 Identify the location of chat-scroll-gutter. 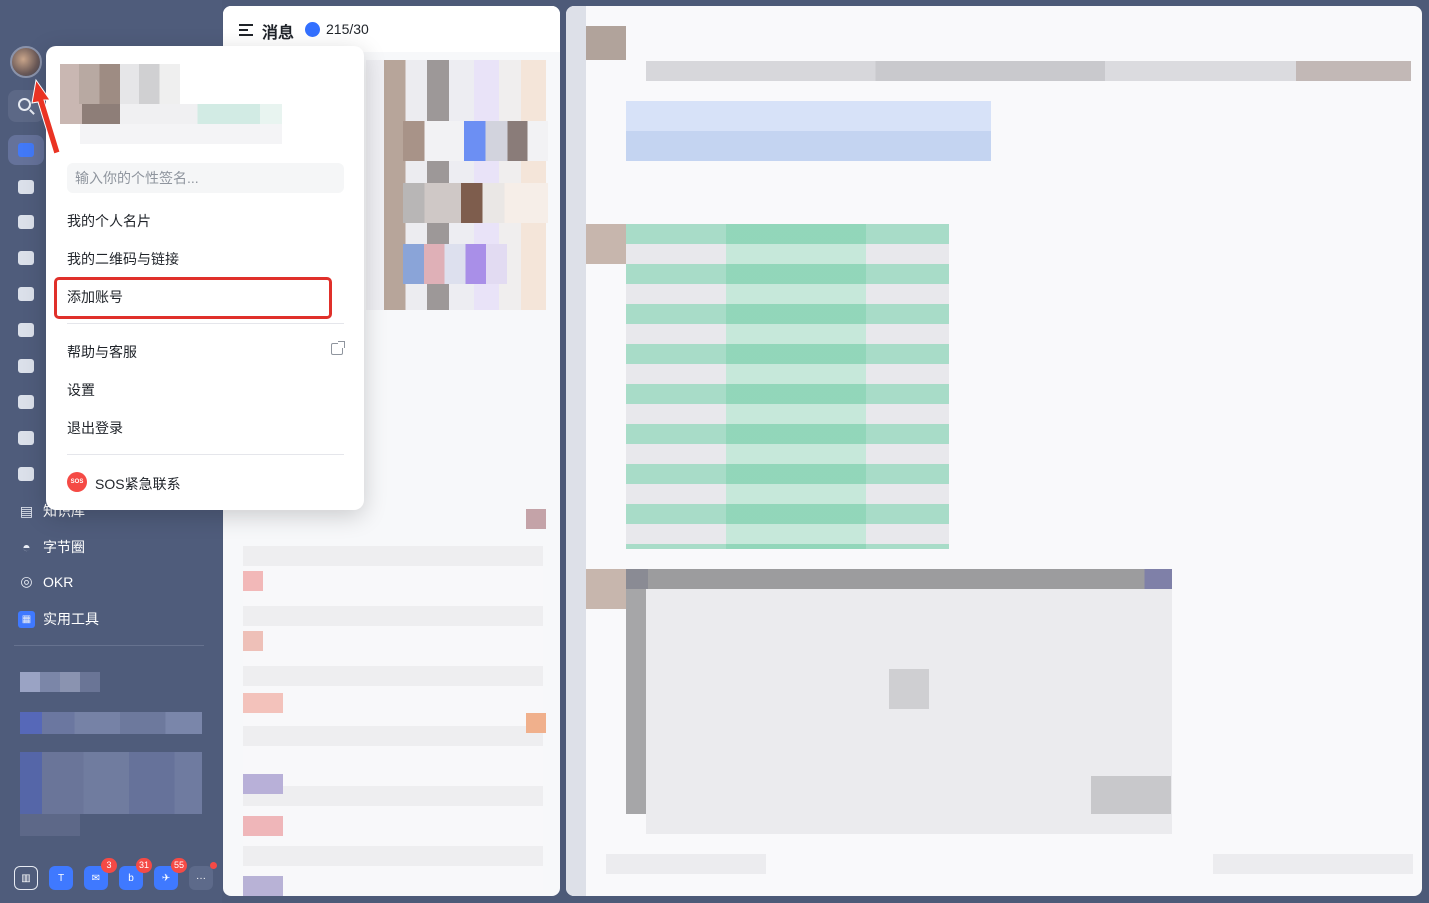
(576, 451).